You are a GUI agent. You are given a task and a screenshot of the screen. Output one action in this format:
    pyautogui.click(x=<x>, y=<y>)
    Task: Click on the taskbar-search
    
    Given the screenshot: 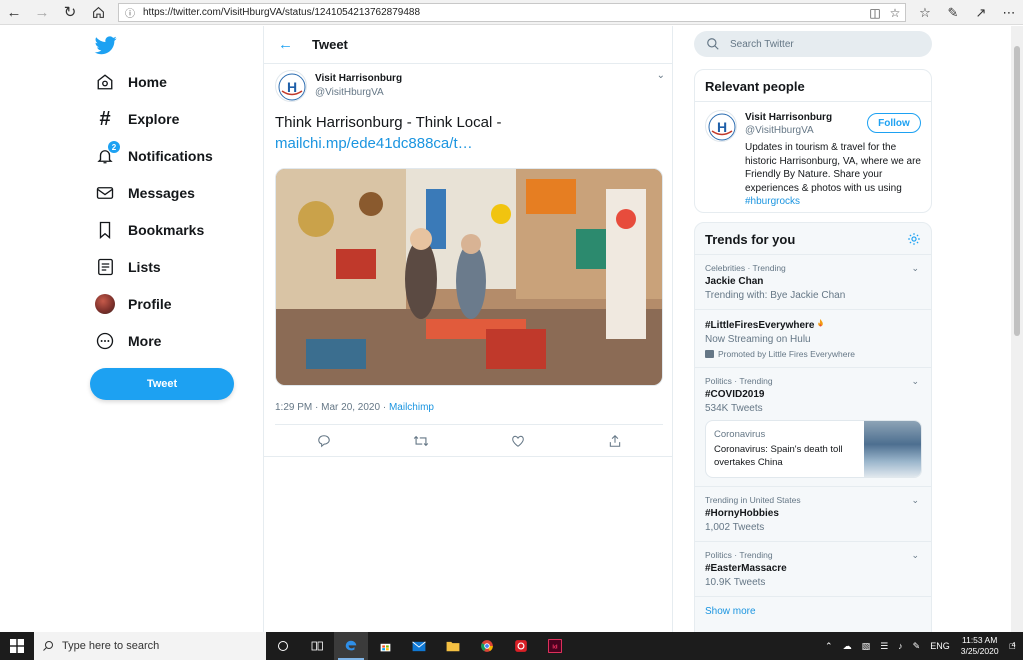 What is the action you would take?
    pyautogui.click(x=150, y=646)
    